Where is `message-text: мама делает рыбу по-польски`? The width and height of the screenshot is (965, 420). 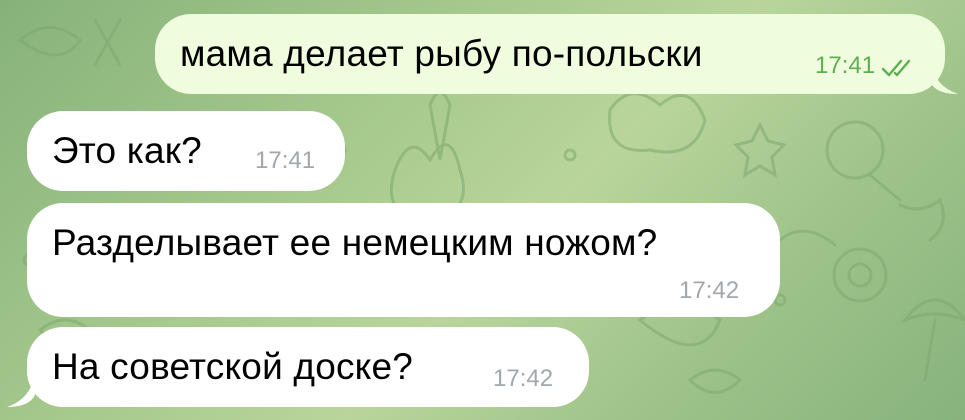 message-text: мама делает рыбу по-польски is located at coordinates (441, 53).